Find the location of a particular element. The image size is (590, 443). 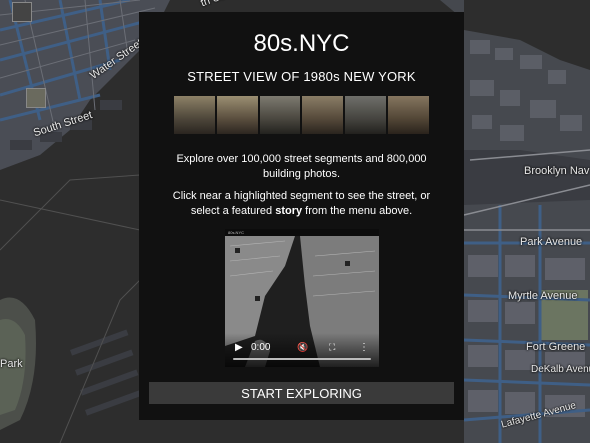

play-icon: ▶ is located at coordinates (239, 347).